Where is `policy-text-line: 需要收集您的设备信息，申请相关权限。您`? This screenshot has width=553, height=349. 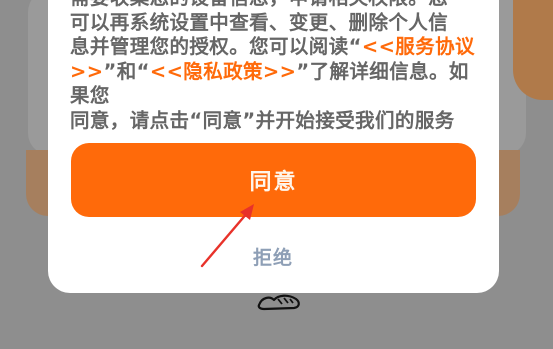
policy-text-line: 需要收集您的设备信息，申请相关权限。您 is located at coordinates (277, 5).